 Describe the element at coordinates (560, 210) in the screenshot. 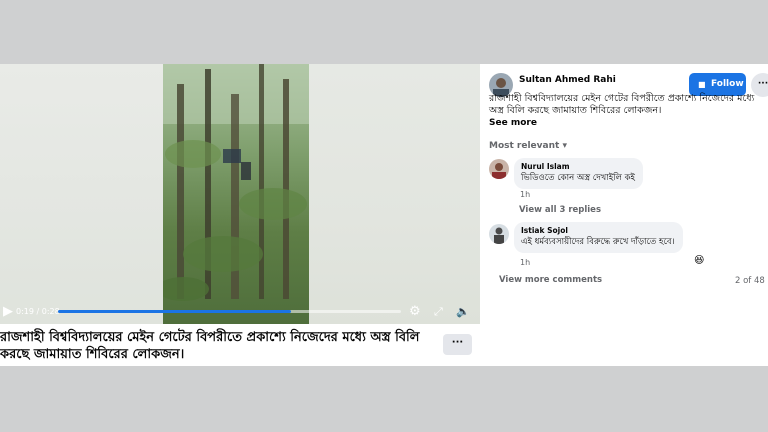

I see `view-replies-link: View all 3 replies` at that location.